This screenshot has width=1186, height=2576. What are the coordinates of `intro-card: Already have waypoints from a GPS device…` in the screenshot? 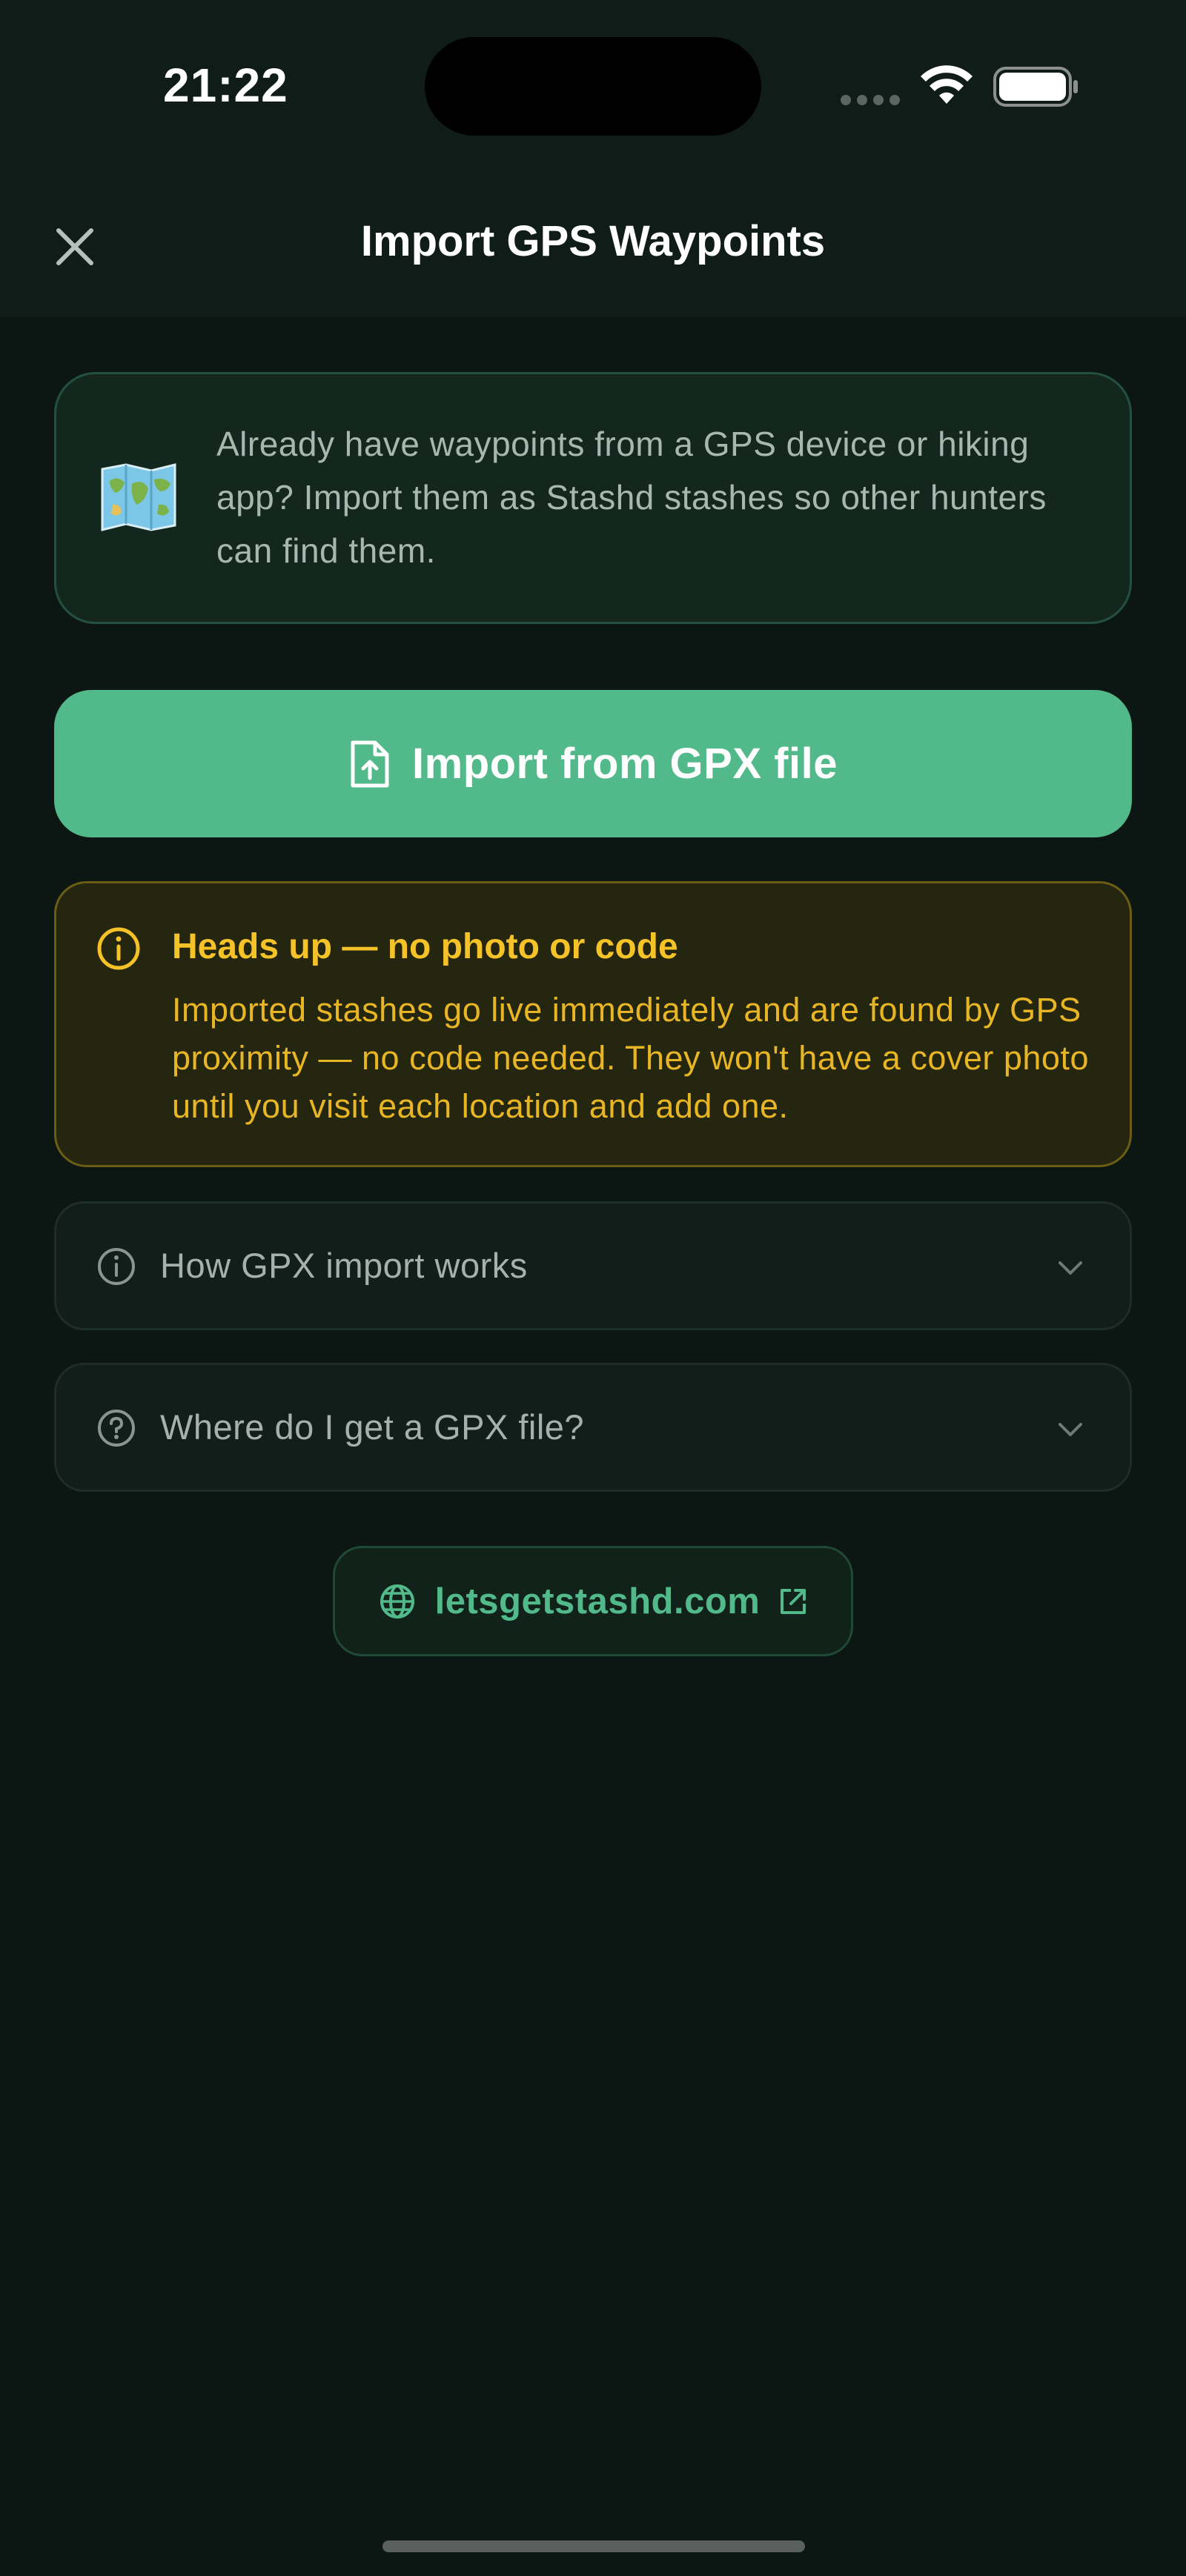 It's located at (593, 498).